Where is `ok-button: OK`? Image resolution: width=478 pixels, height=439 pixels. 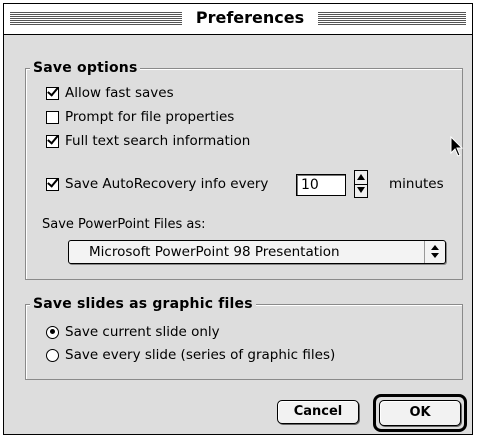
ok-button: OK is located at coordinates (420, 413).